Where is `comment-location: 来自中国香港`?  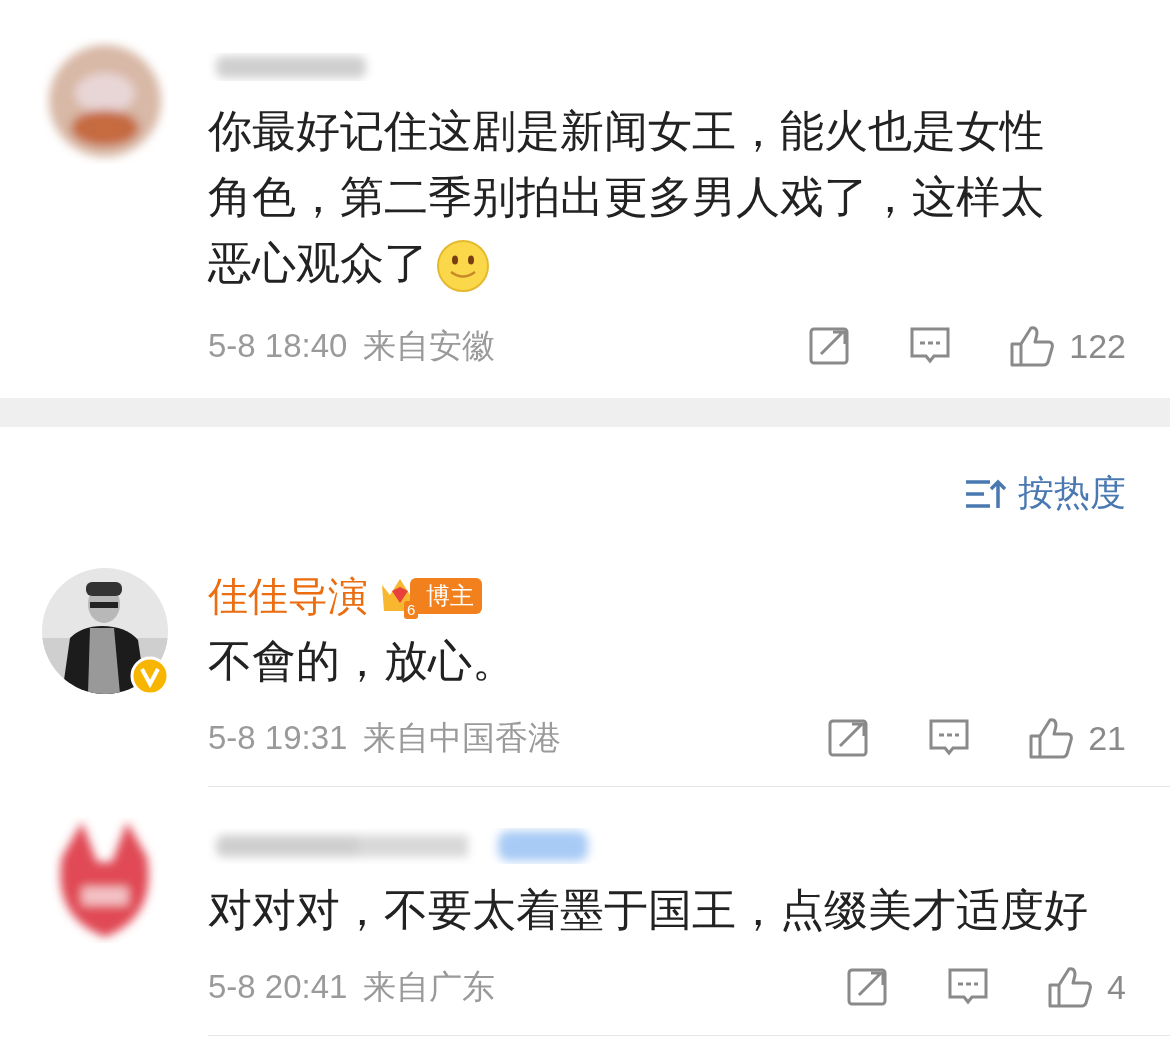 comment-location: 来自中国香港 is located at coordinates (462, 737).